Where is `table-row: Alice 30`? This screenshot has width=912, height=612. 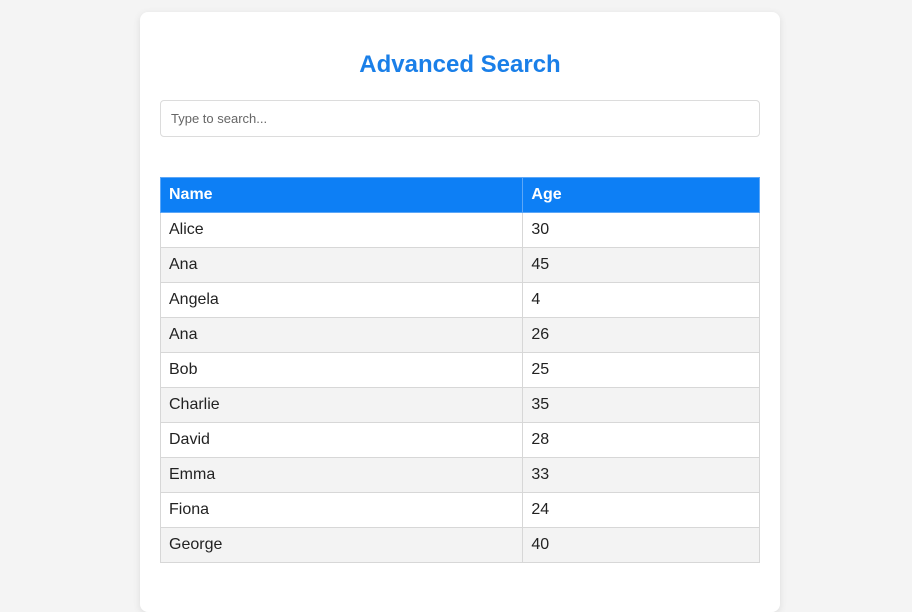 table-row: Alice 30 is located at coordinates (459, 230).